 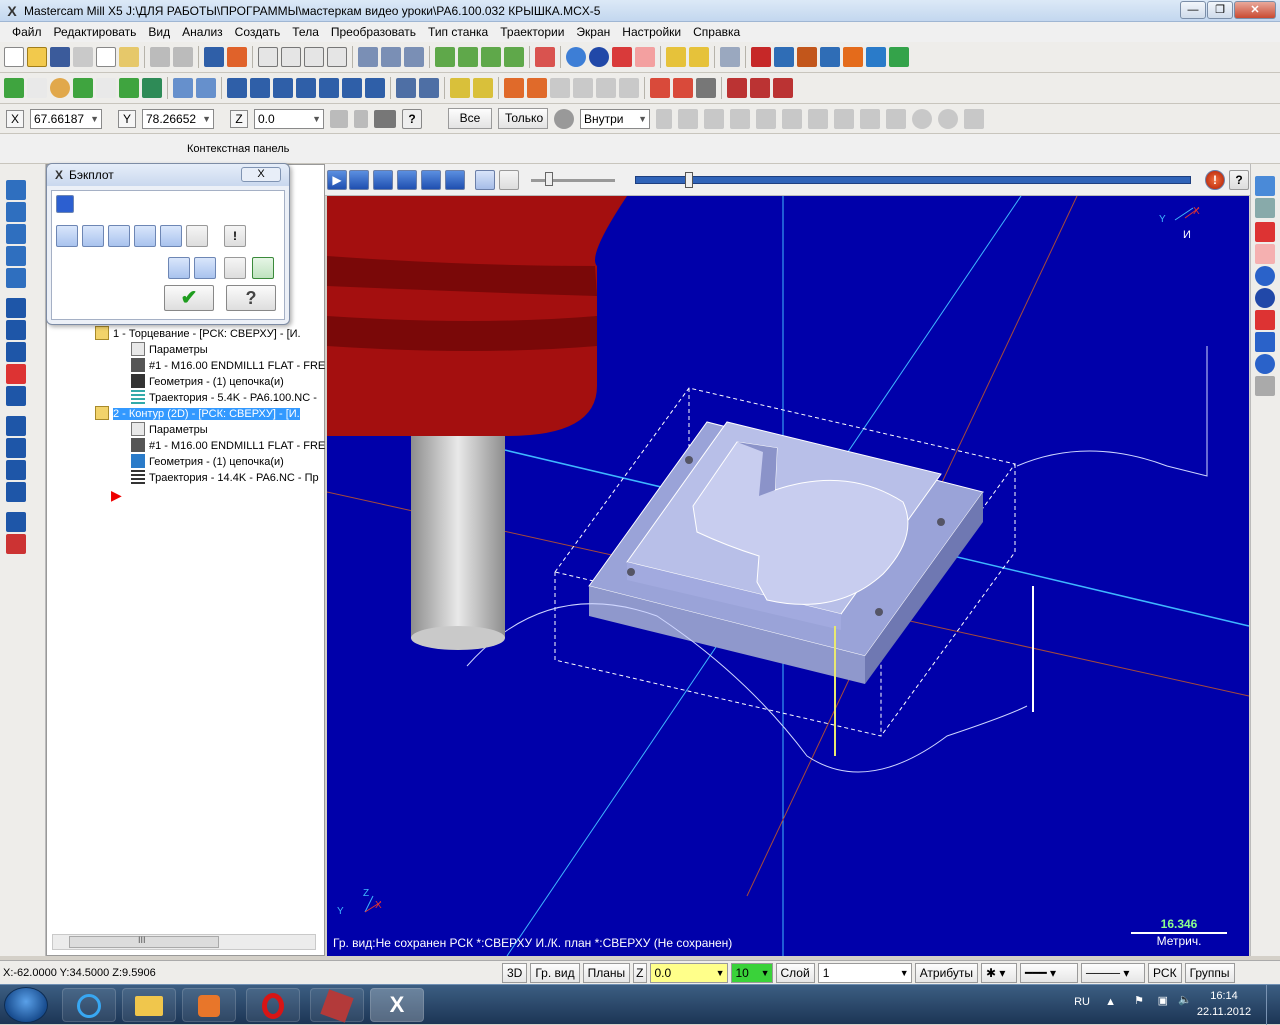 What do you see at coordinates (178, 118) in the screenshot?
I see `y-coordinate-input: 78.26652 ▼` at bounding box center [178, 118].